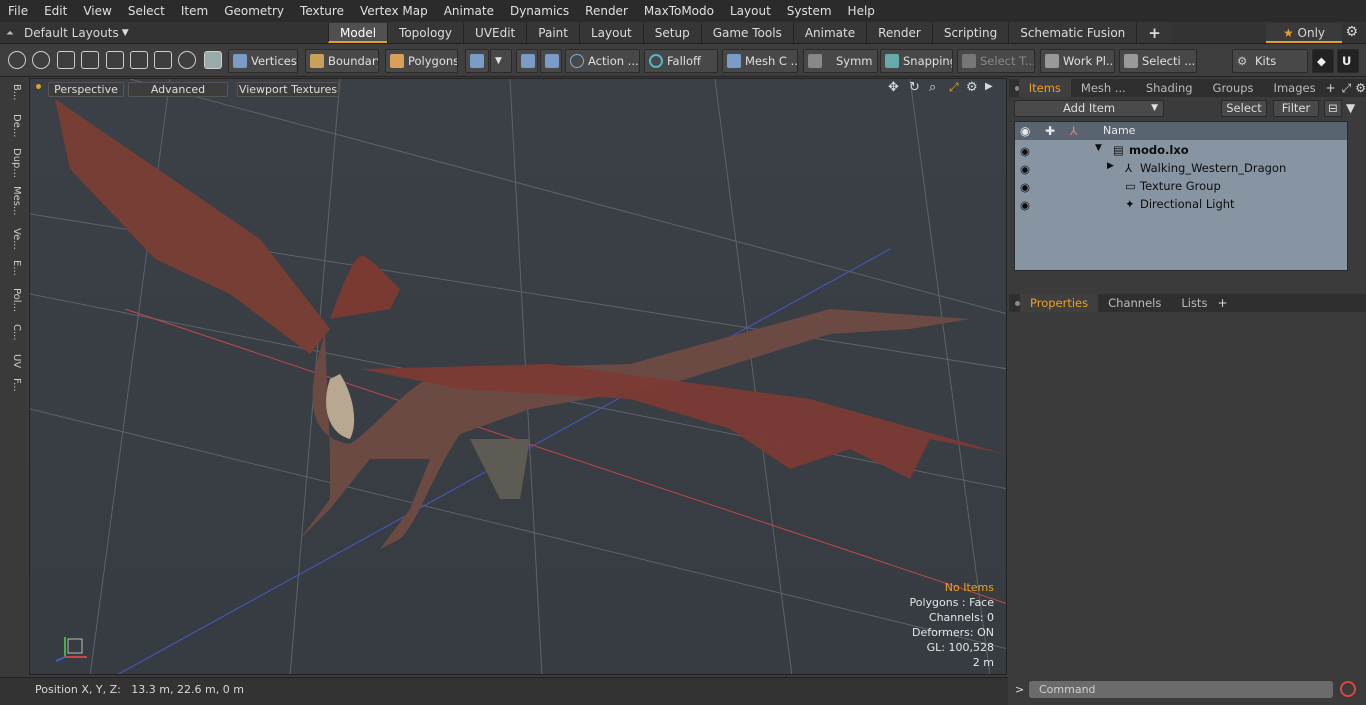 This screenshot has width=1366, height=705. Describe the element at coordinates (970, 33) in the screenshot. I see `tab-scripting: Scripting` at that location.